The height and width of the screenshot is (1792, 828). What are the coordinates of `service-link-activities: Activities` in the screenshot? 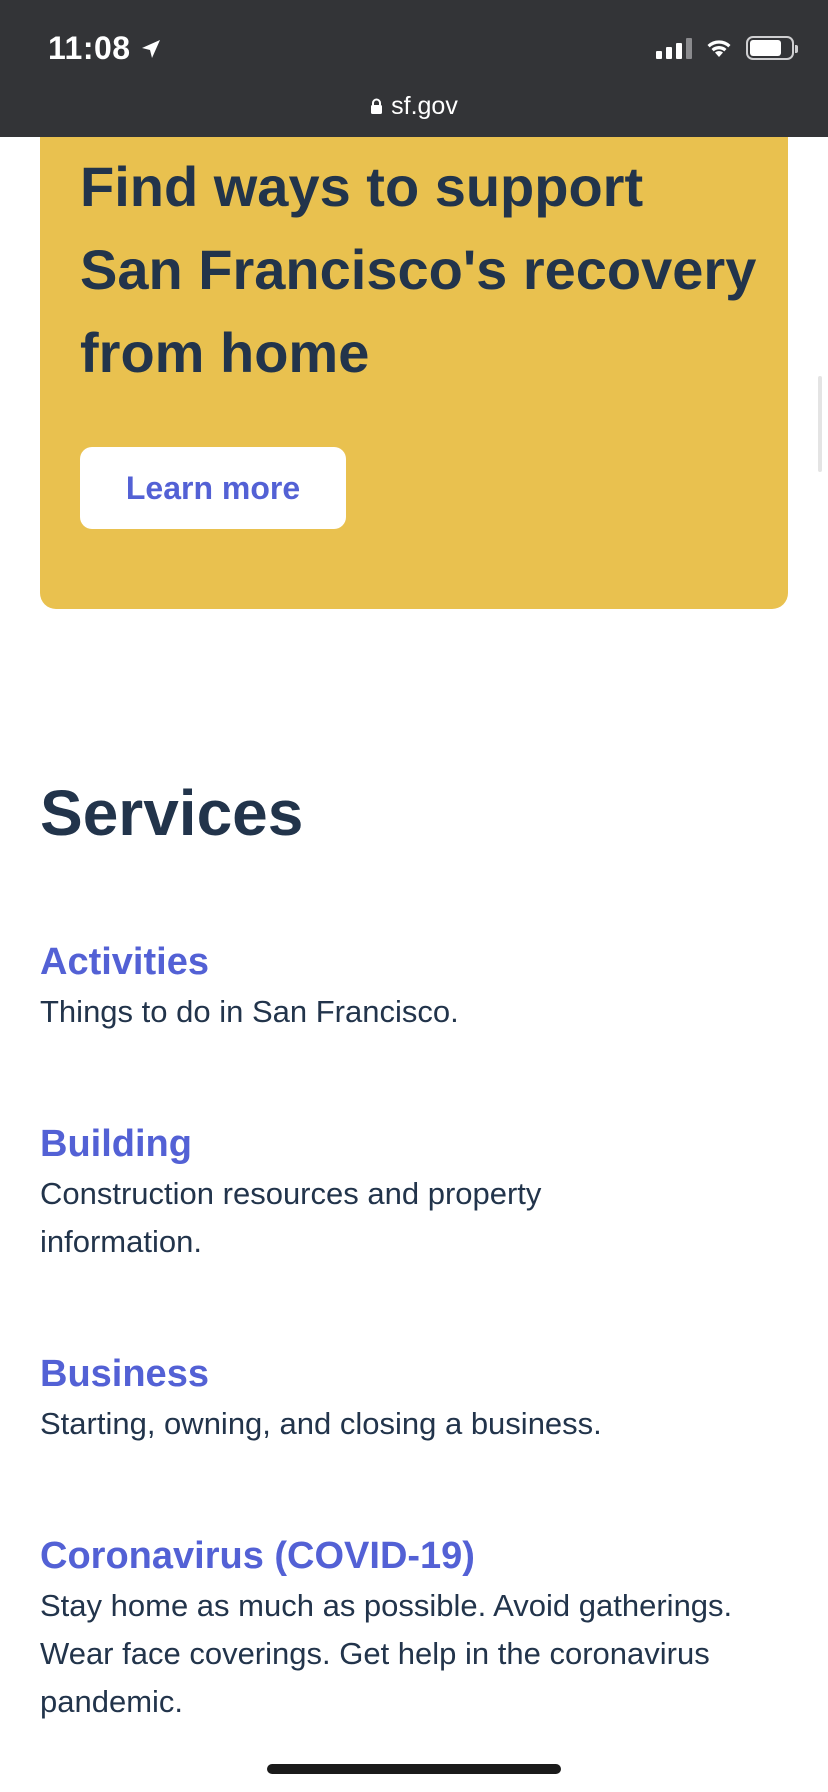 It's located at (410, 962).